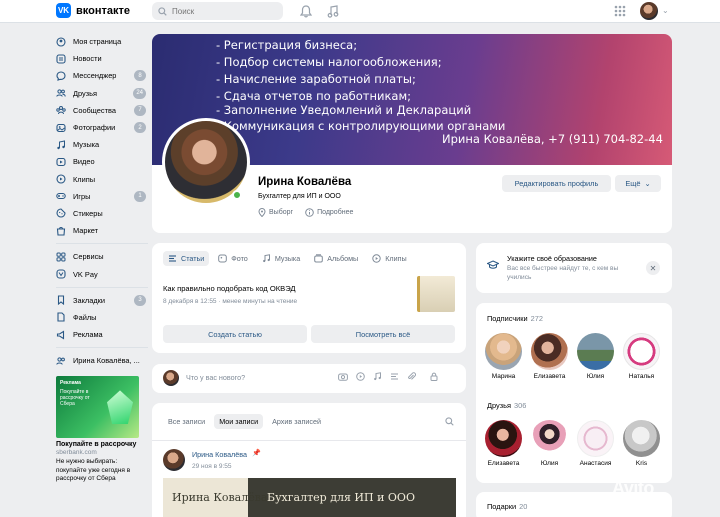 The width and height of the screenshot is (720, 517). I want to click on lock-icon, so click(434, 377).